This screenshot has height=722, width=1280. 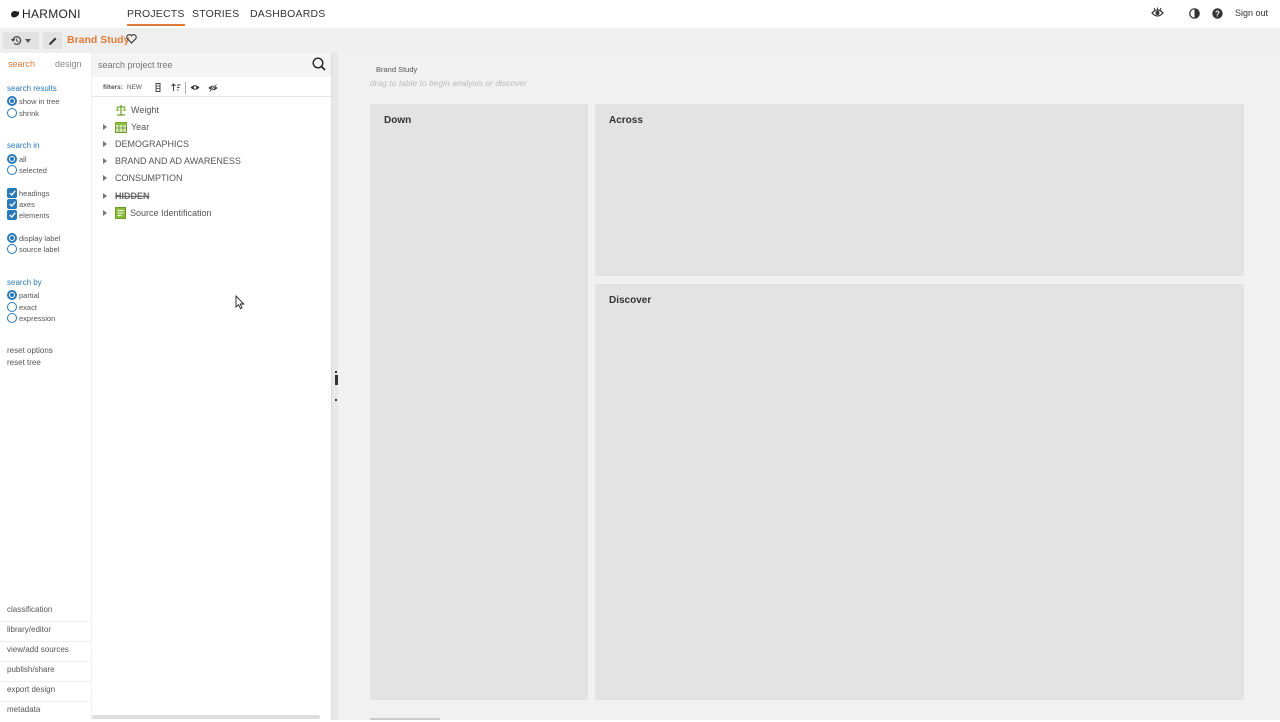 What do you see at coordinates (45, 672) in the screenshot?
I see `publish-share-link: publish/share` at bounding box center [45, 672].